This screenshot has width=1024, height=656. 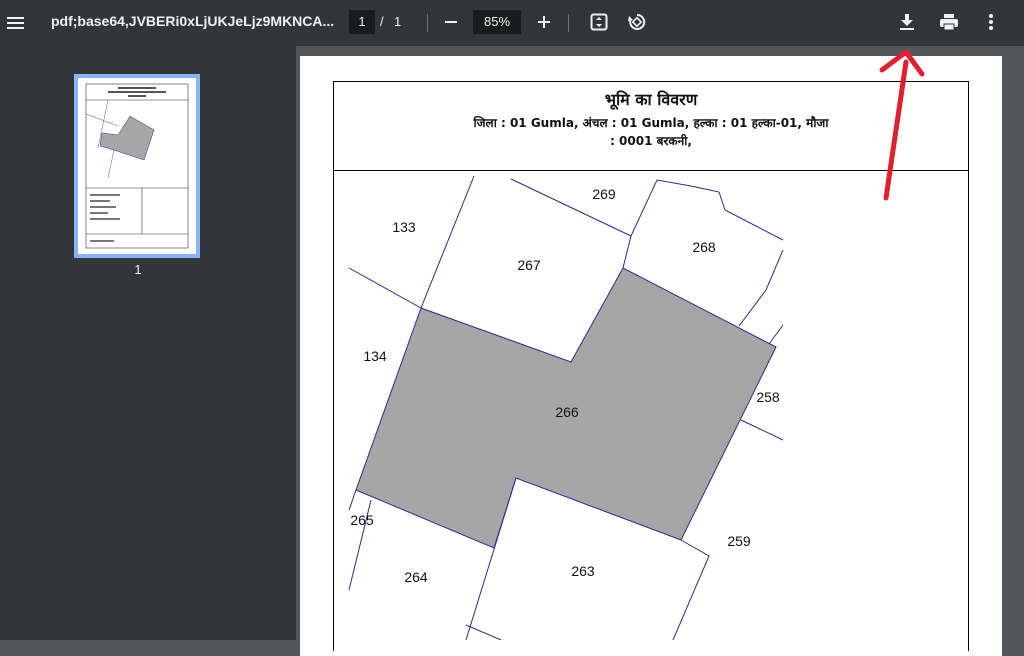 What do you see at coordinates (404, 227) in the screenshot?
I see `plot-label: 133` at bounding box center [404, 227].